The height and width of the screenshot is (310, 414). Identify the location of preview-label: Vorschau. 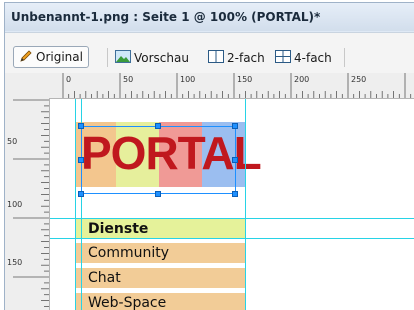
(161, 58).